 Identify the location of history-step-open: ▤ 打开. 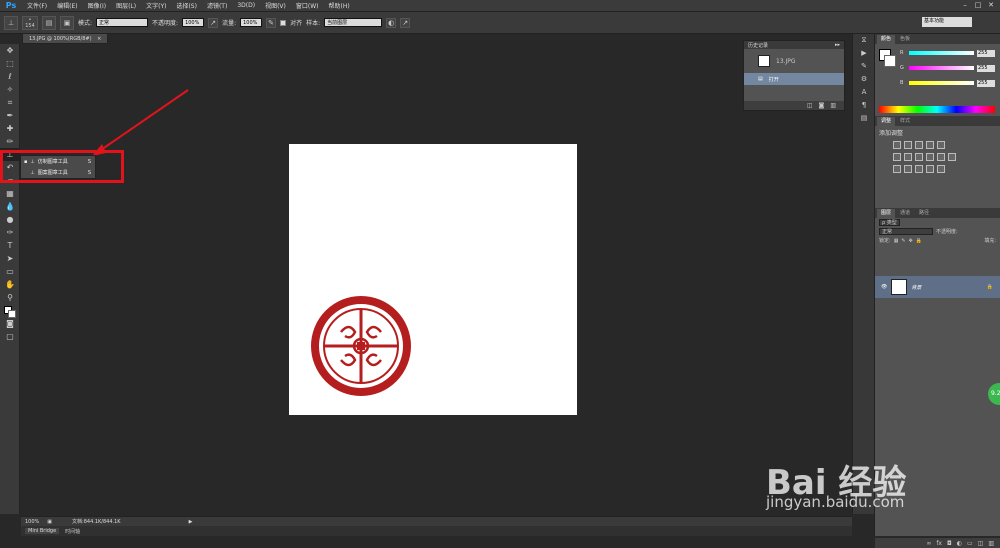
(794, 79).